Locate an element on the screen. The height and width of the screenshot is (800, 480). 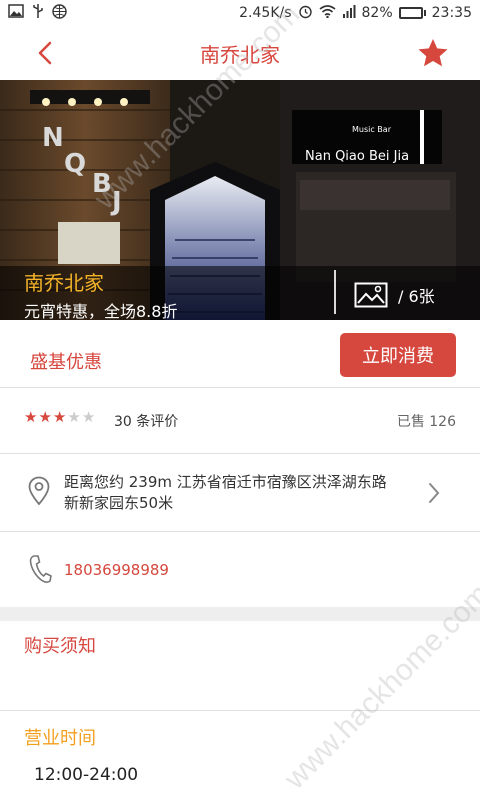
address-text: 距离您约 239m 江苏省宿迁市宿豫区洪泽湖东路新新家园东50米 is located at coordinates (229, 493).